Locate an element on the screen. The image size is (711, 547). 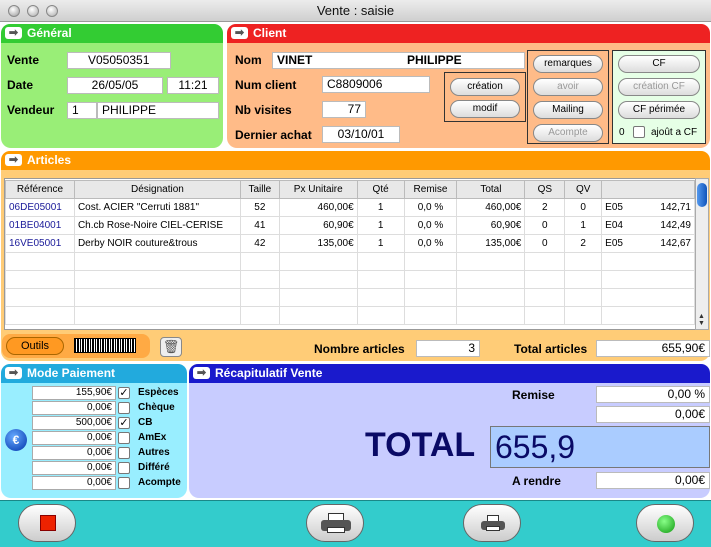
vente-field: V05050351 is located at coordinates (119, 60).